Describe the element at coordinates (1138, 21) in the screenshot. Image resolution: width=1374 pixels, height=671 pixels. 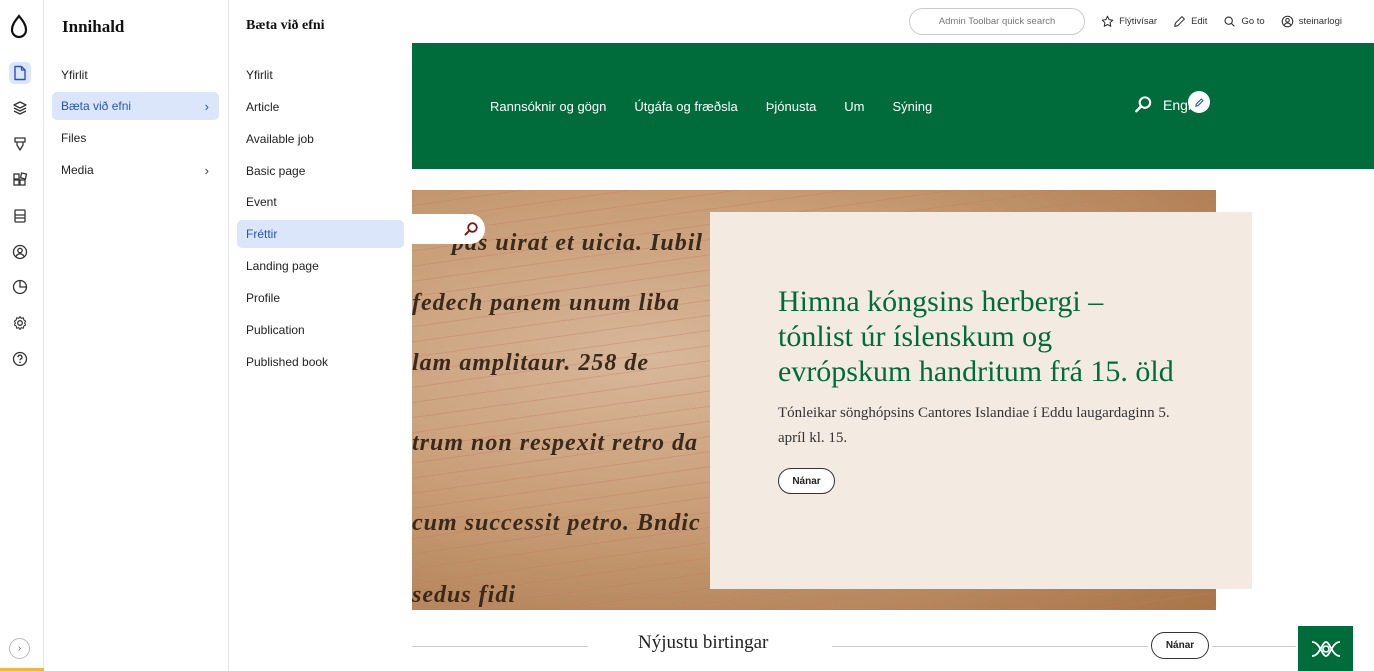
I see `shortcuts-label: Flýtivísar` at that location.